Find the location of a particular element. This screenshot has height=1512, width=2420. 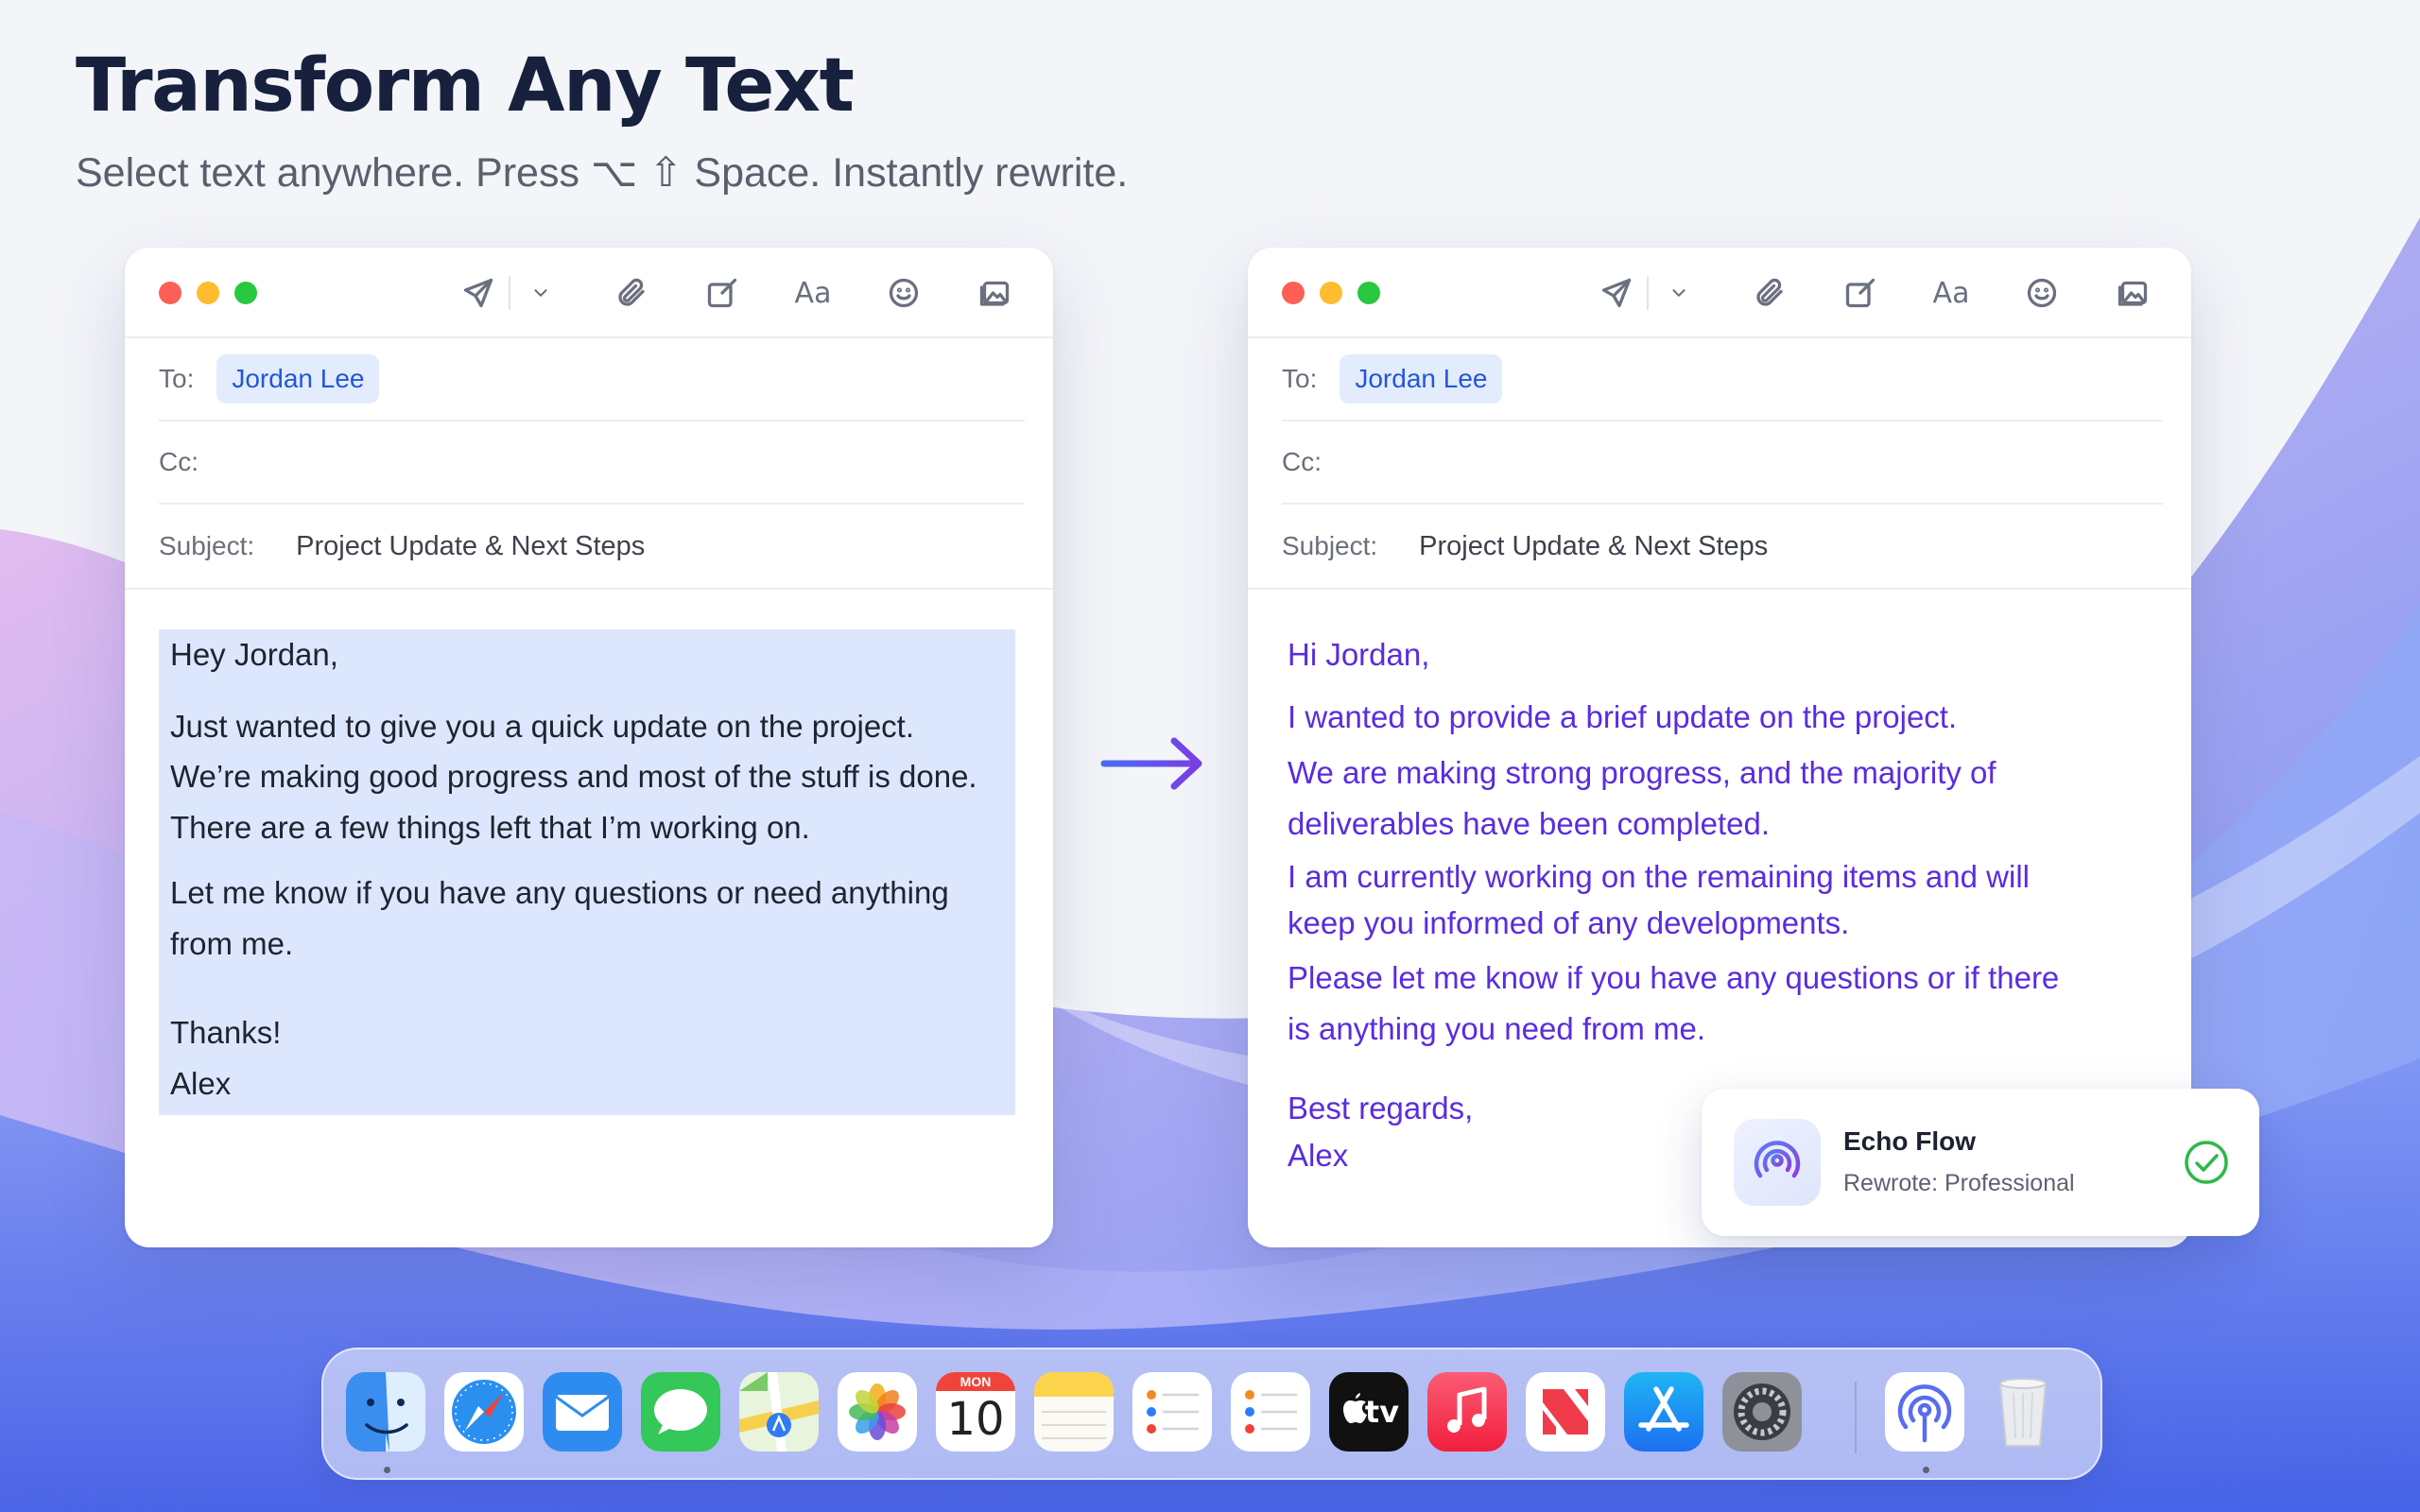

page-title: Transform Any Text is located at coordinates (465, 86).